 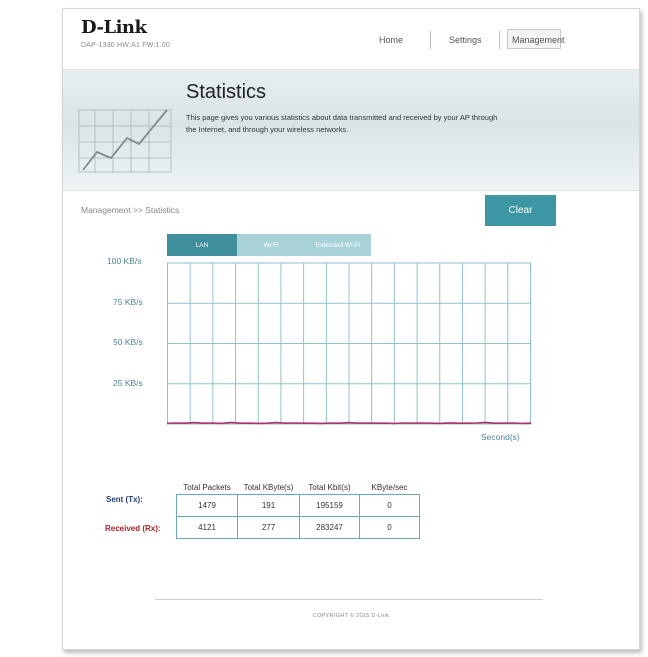 I want to click on series-line, so click(x=349, y=423).